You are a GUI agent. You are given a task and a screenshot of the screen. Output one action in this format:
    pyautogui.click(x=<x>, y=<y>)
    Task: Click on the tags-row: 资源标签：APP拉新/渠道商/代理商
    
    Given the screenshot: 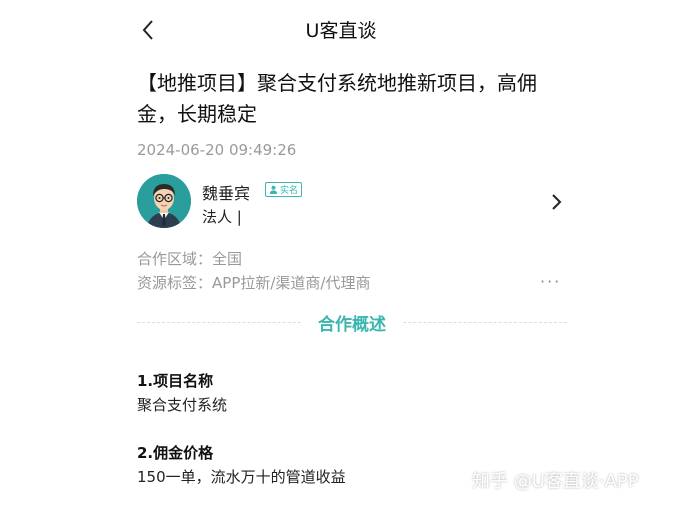 What is the action you would take?
    pyautogui.click(x=253, y=282)
    